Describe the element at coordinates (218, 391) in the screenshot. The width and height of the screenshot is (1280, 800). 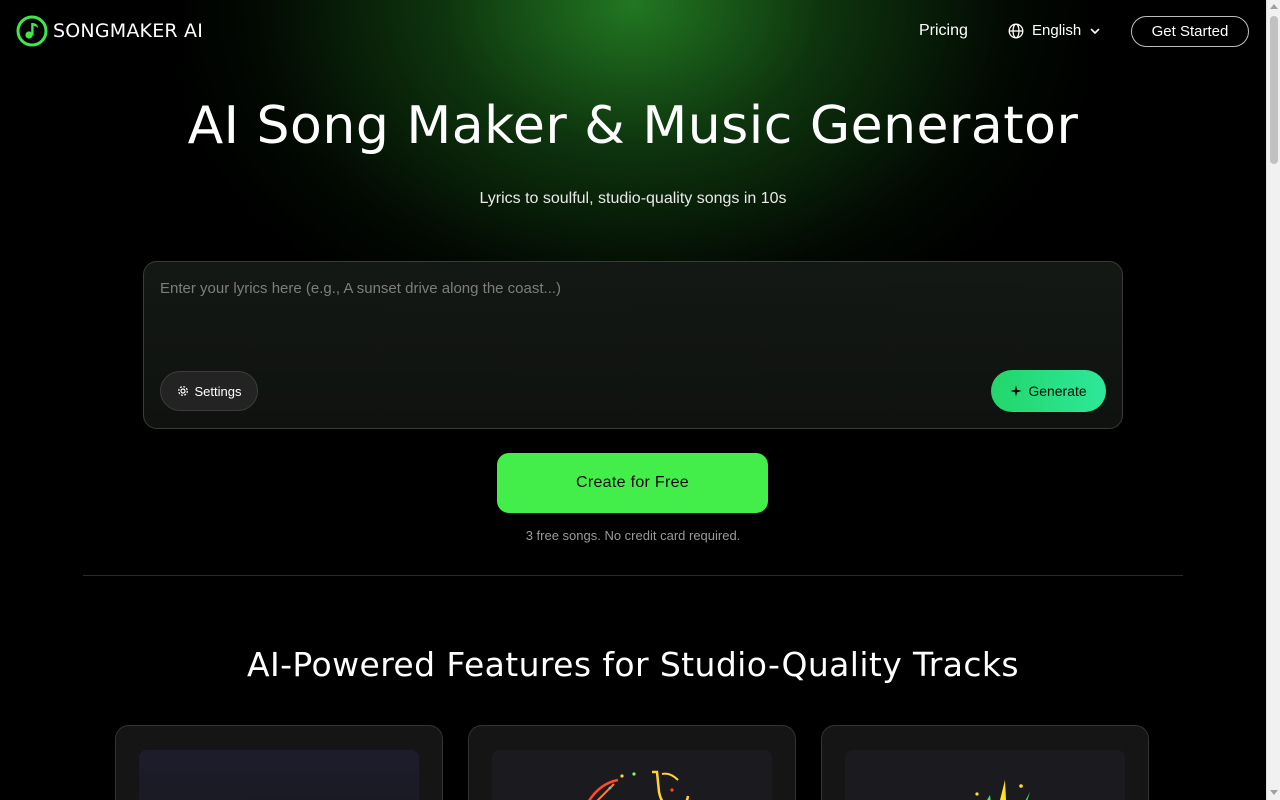
I see `settings-label: Settings` at that location.